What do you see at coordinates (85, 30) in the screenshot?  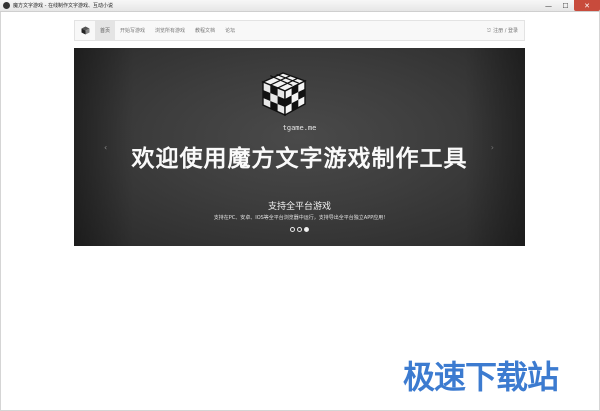 I see `cube-icon` at bounding box center [85, 30].